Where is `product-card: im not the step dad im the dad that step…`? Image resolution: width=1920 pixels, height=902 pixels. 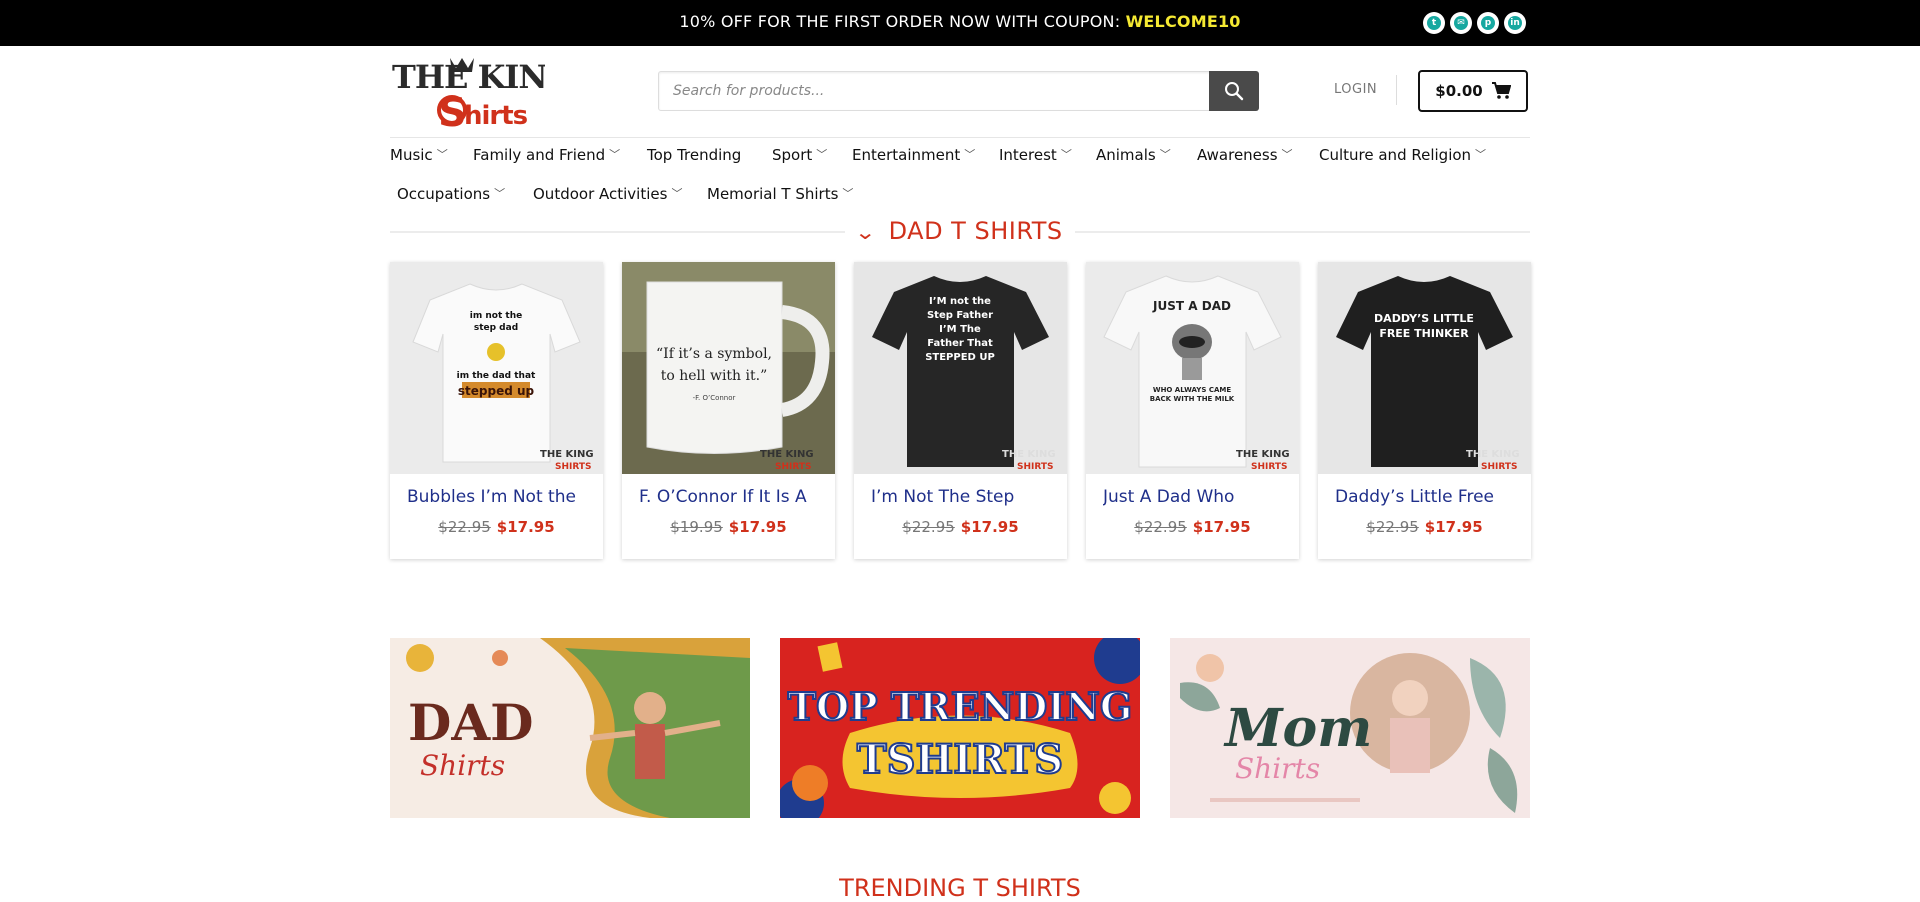 product-card: im not the step dad im the dad that step… is located at coordinates (496, 410).